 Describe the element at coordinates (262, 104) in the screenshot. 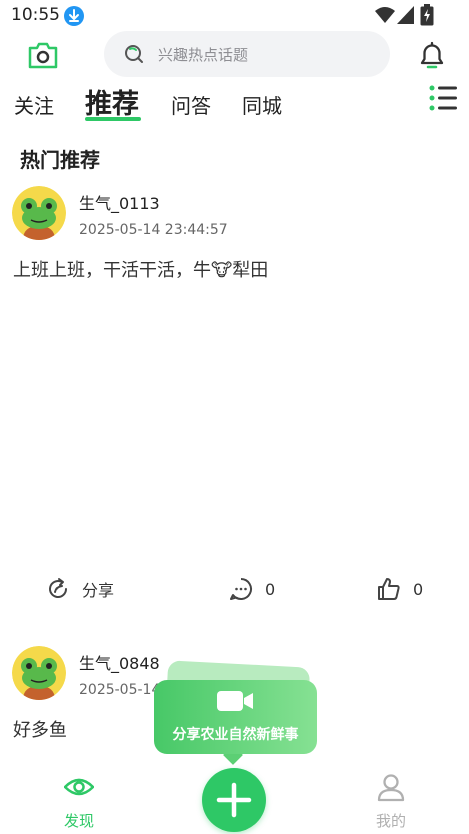

I see `tab-city: 同城` at that location.